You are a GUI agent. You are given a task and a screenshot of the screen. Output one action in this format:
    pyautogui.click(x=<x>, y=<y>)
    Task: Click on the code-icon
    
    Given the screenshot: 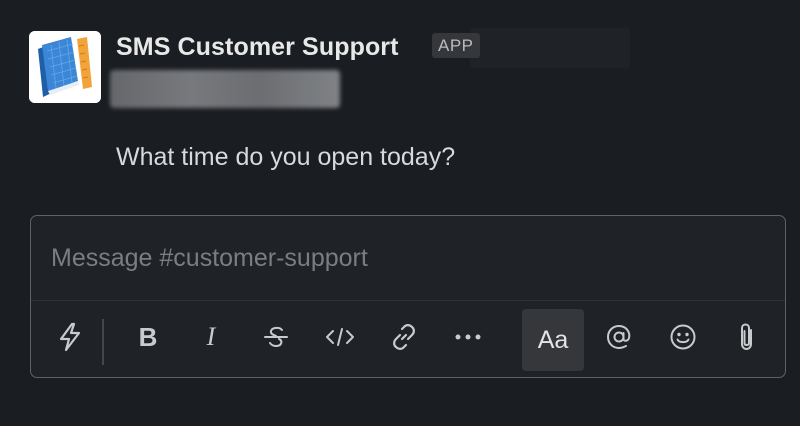 What is the action you would take?
    pyautogui.click(x=340, y=337)
    